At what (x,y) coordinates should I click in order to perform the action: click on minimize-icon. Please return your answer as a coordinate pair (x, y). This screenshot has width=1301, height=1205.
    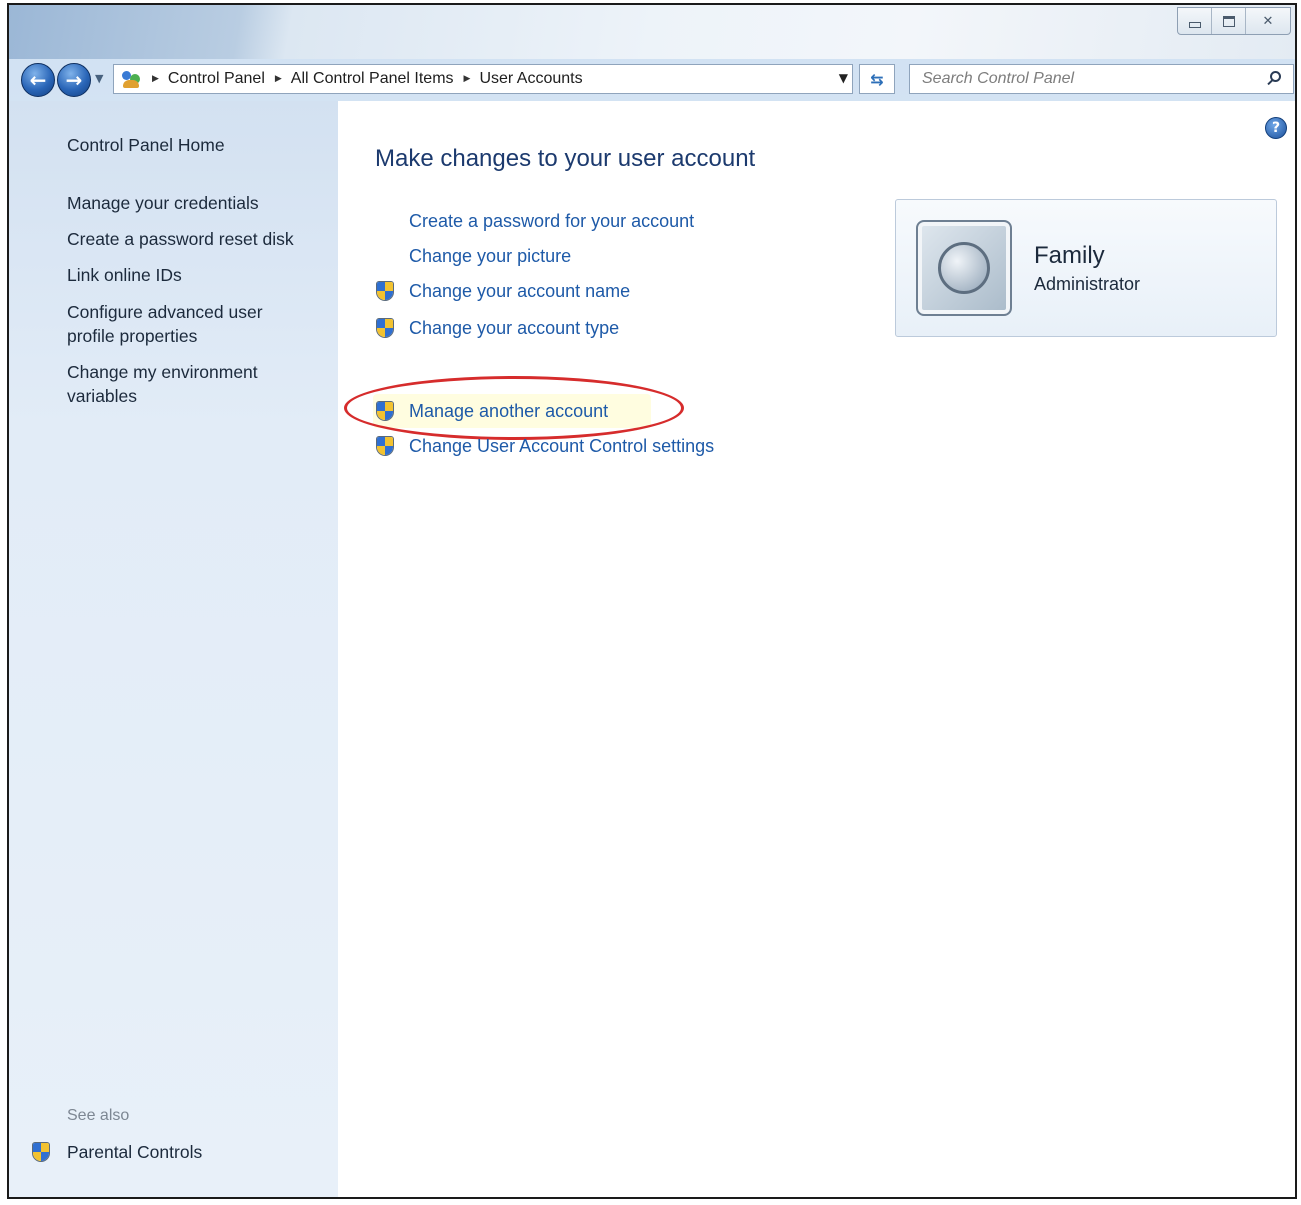
    Looking at the image, I should click on (1194, 25).